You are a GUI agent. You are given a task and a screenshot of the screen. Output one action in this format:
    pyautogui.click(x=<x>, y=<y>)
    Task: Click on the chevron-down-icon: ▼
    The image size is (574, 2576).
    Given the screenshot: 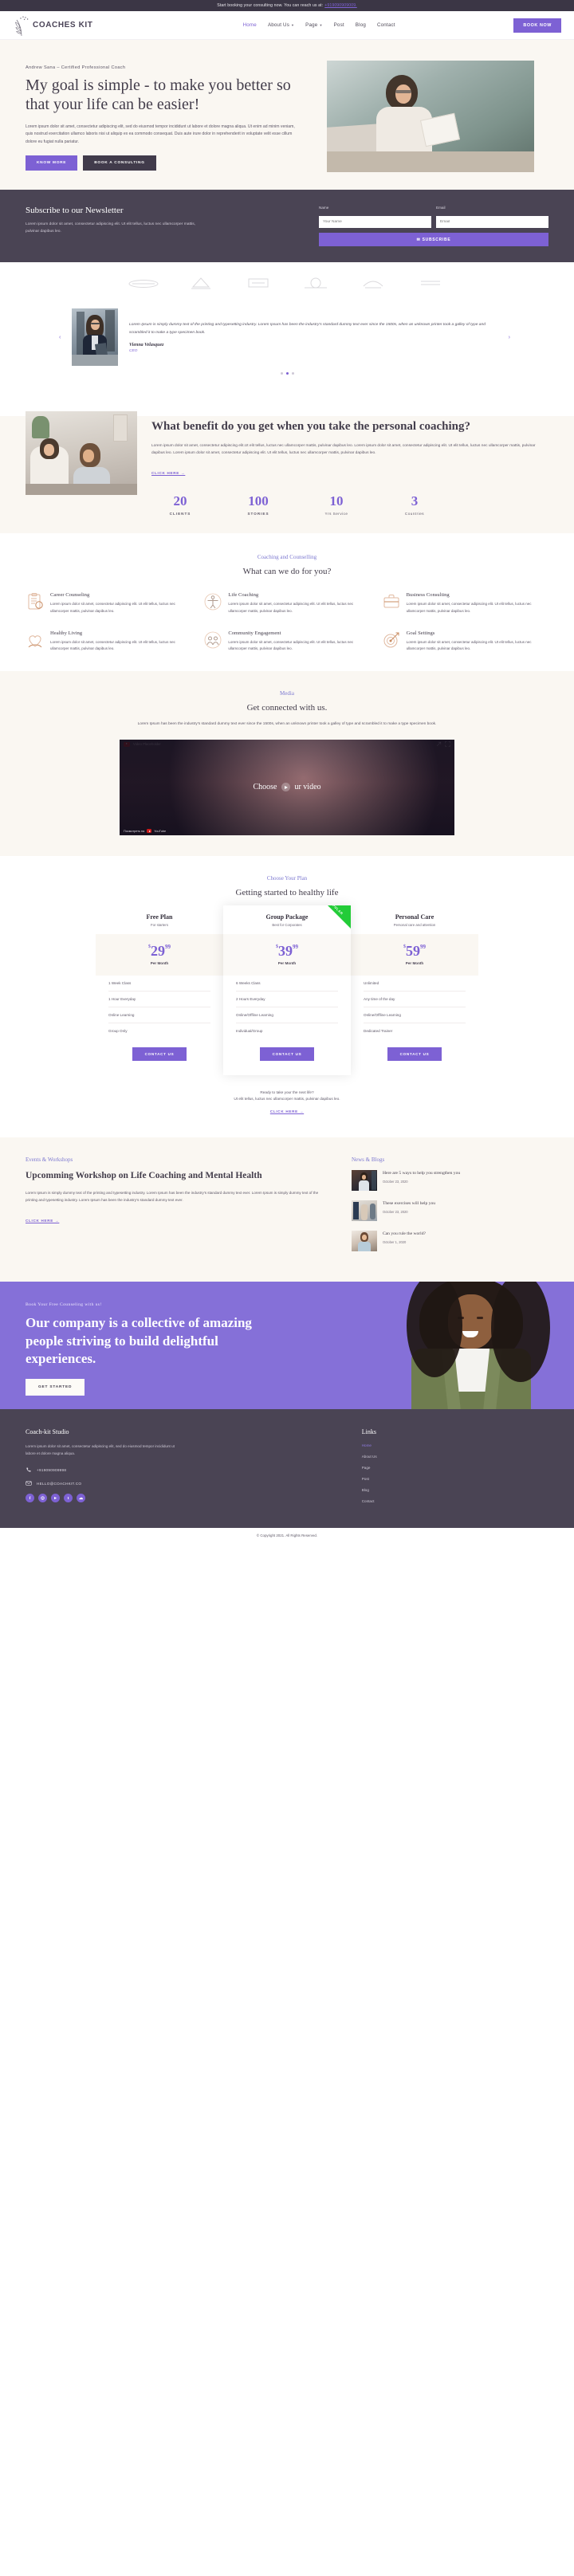 What is the action you would take?
    pyautogui.click(x=293, y=25)
    